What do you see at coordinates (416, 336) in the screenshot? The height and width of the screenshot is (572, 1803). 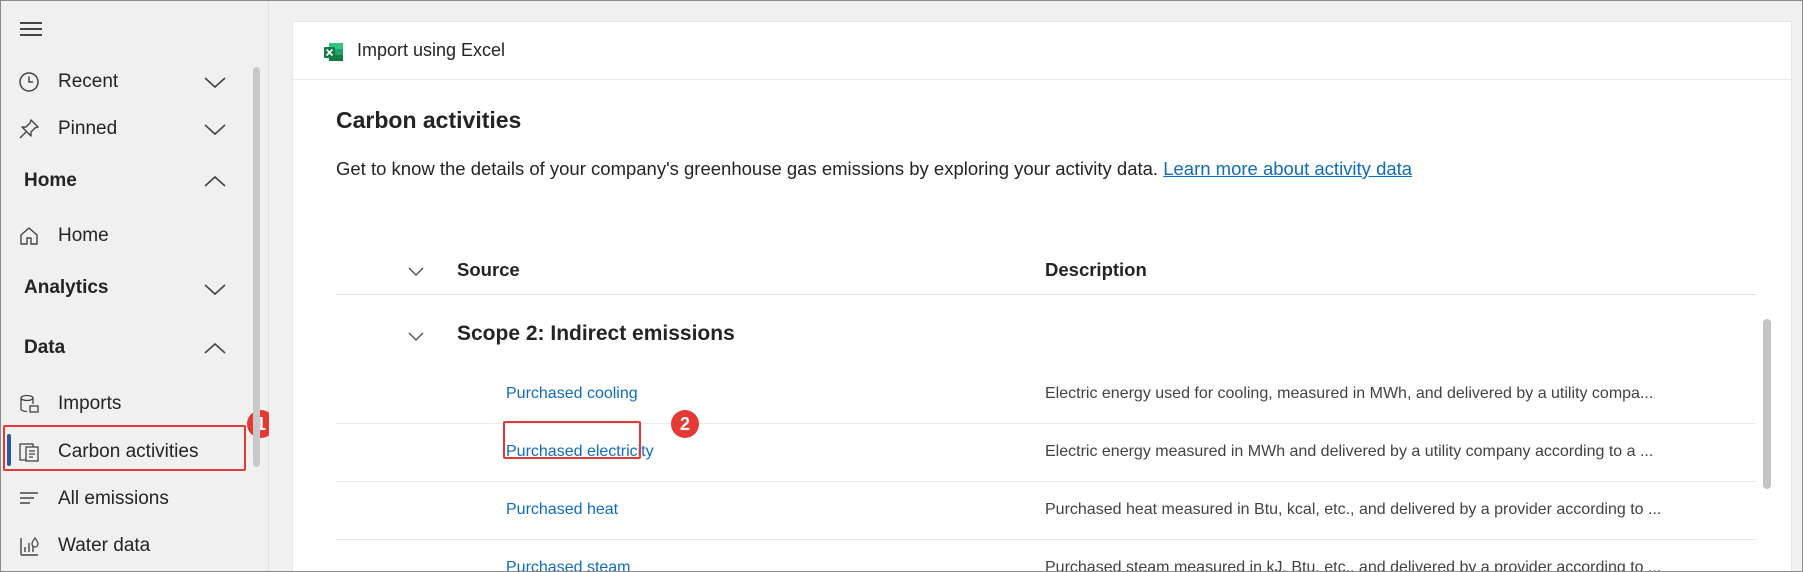 I see `group-chevron-down-icon` at bounding box center [416, 336].